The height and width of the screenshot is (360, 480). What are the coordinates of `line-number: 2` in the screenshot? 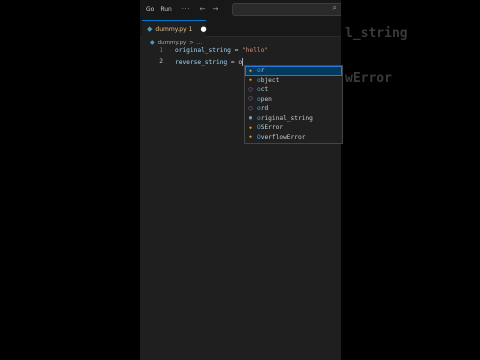 It's located at (161, 61).